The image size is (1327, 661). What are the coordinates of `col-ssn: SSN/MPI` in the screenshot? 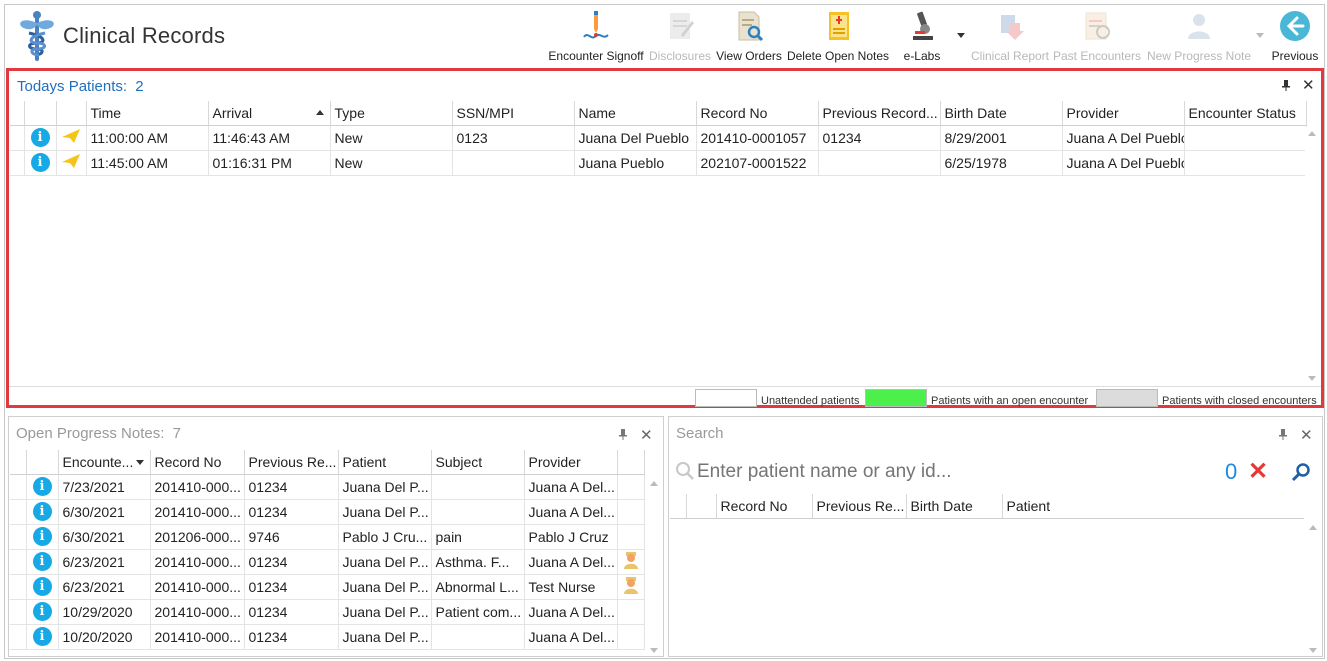 It's located at (513, 113).